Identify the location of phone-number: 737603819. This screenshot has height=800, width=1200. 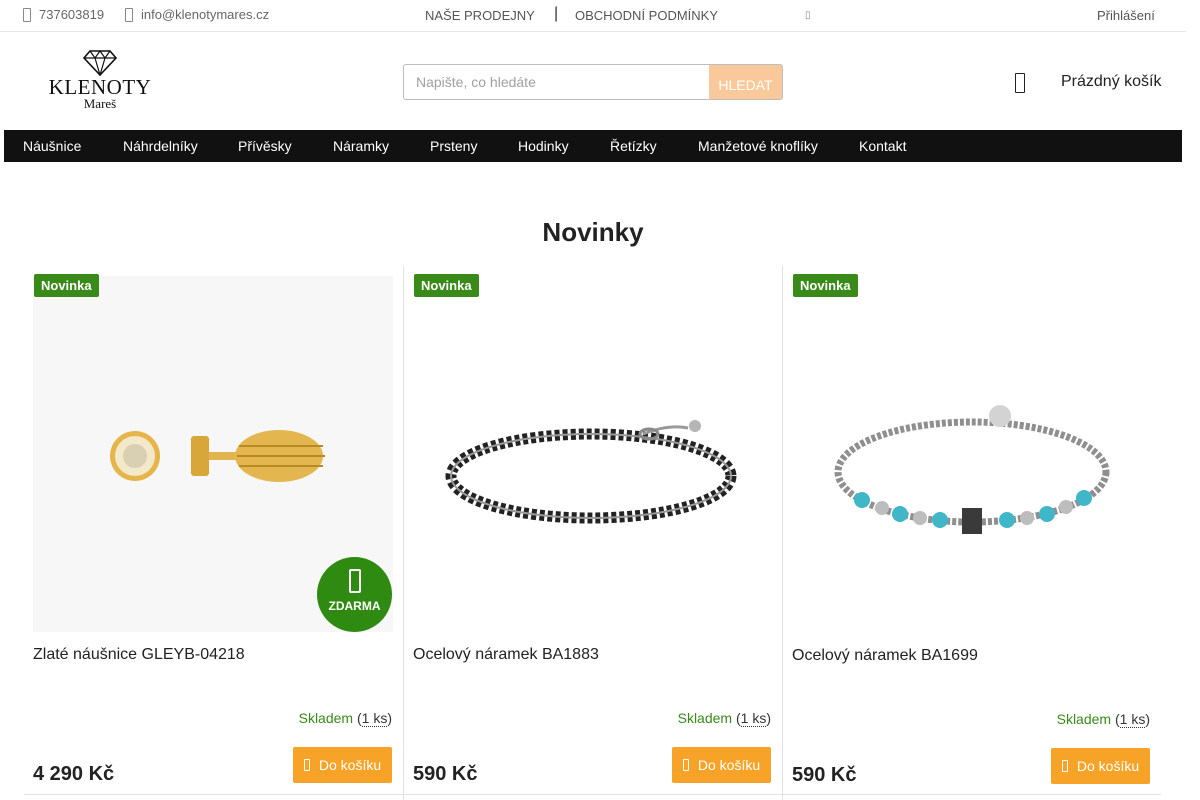
(71, 14).